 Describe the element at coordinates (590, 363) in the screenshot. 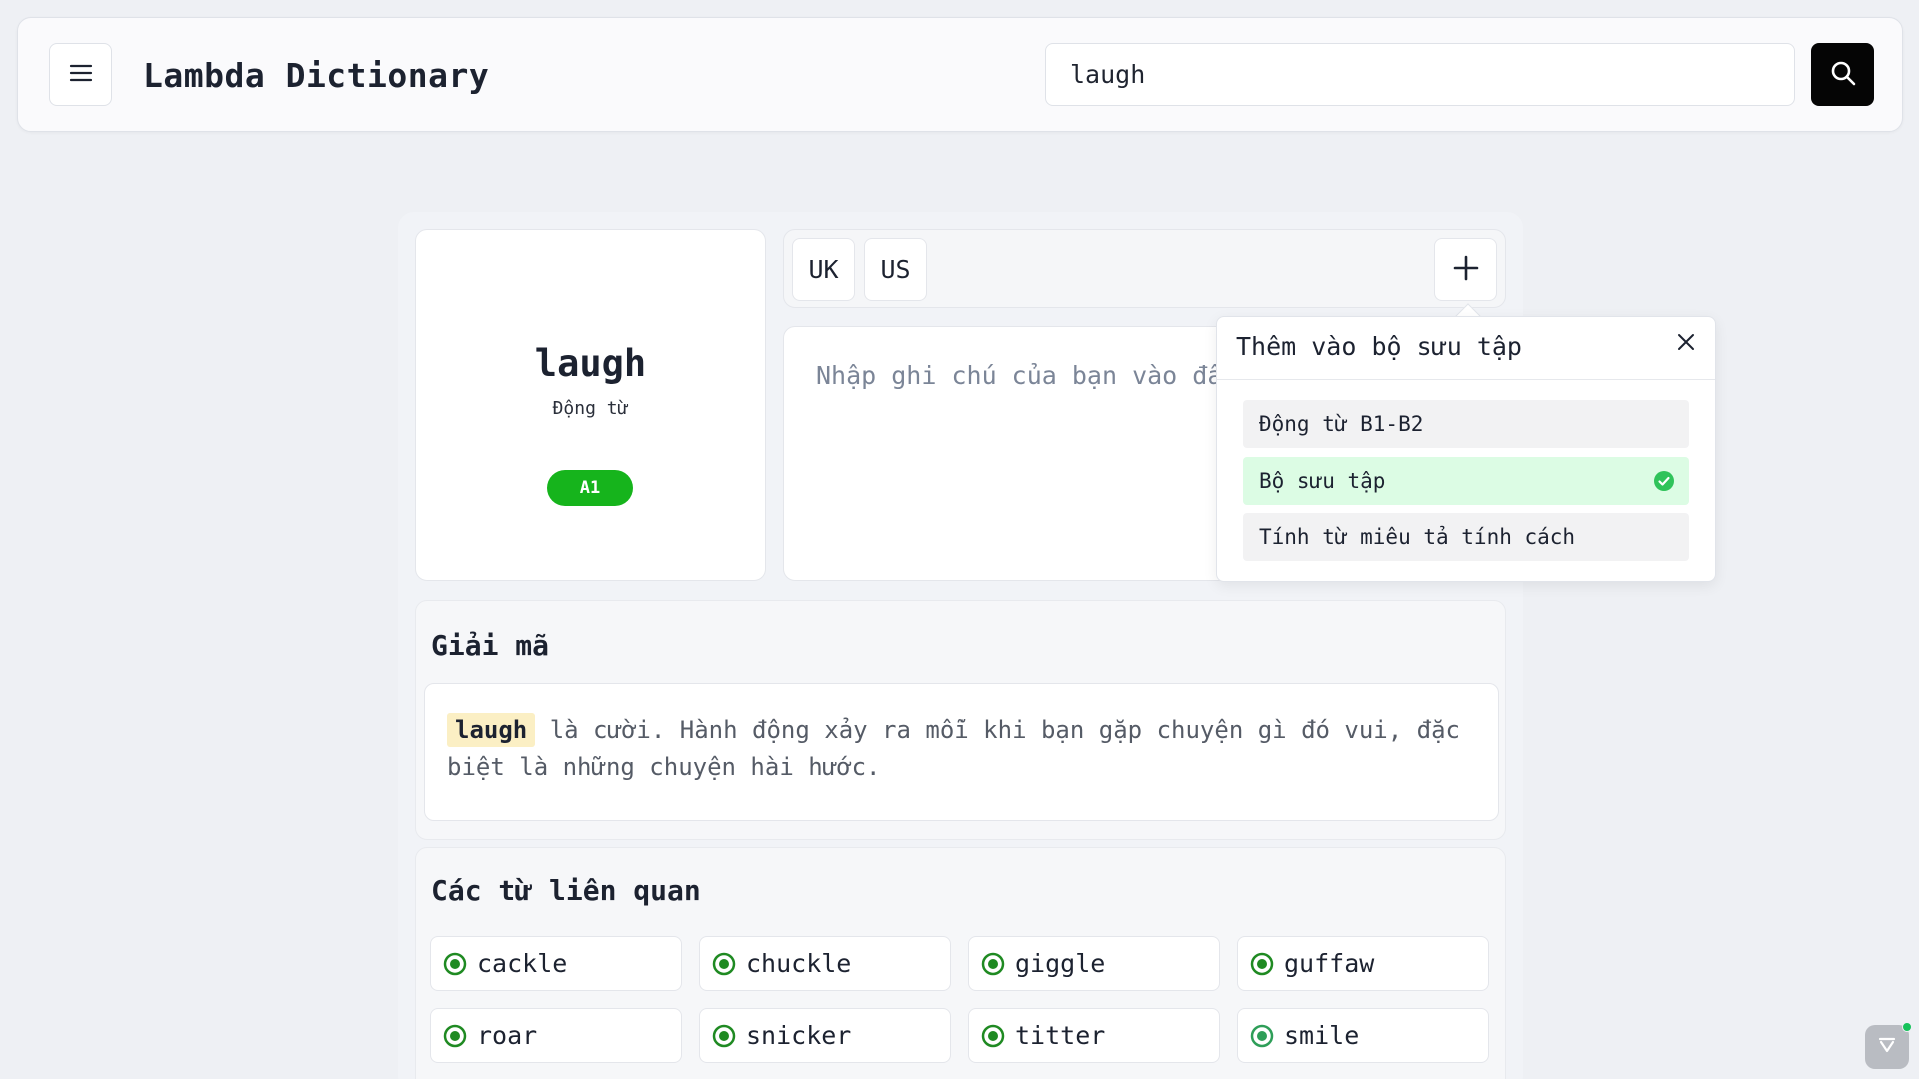

I see `word-title: laugh` at that location.